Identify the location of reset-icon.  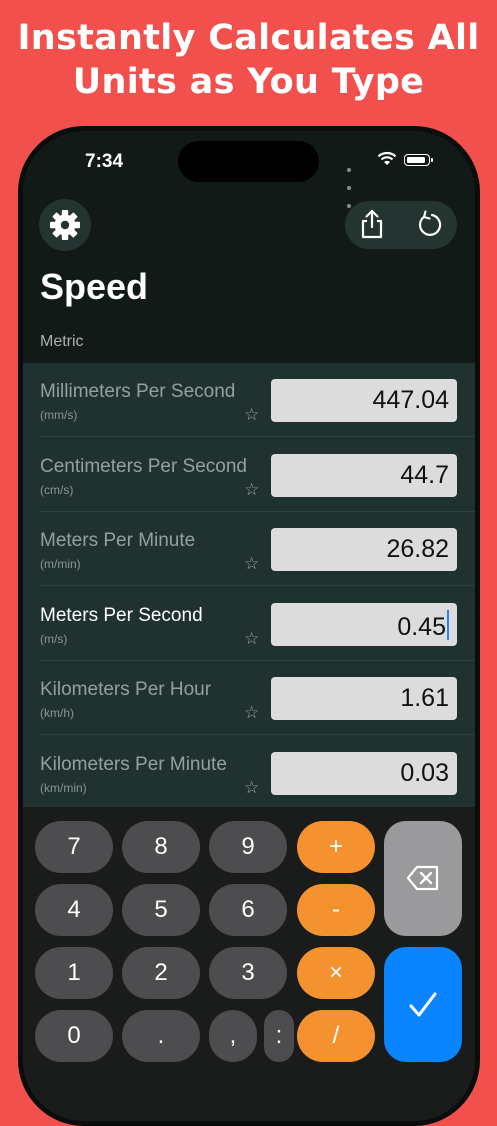
(430, 223).